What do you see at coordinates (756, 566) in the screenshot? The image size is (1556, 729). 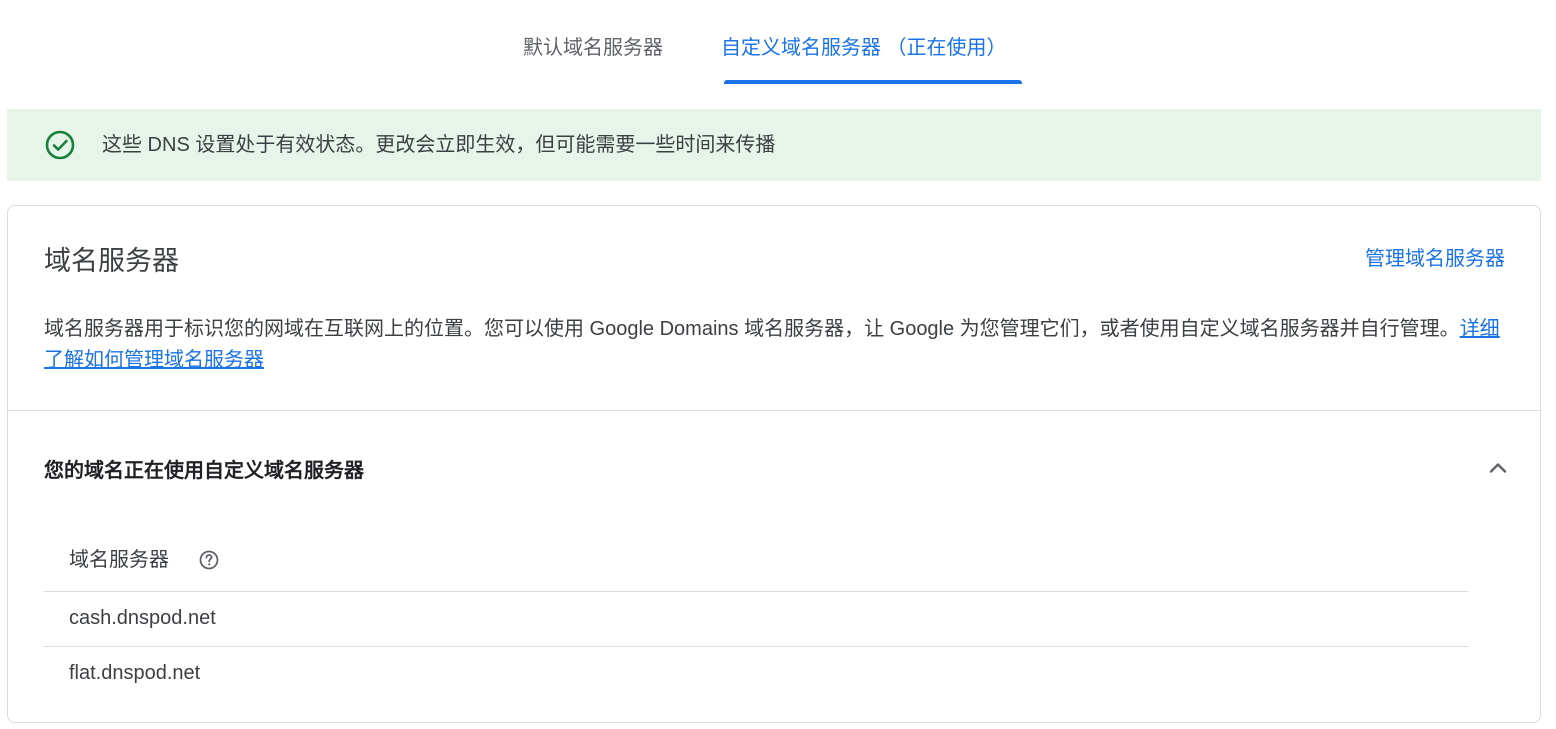 I see `nameserver-table-header: 域名服务器` at bounding box center [756, 566].